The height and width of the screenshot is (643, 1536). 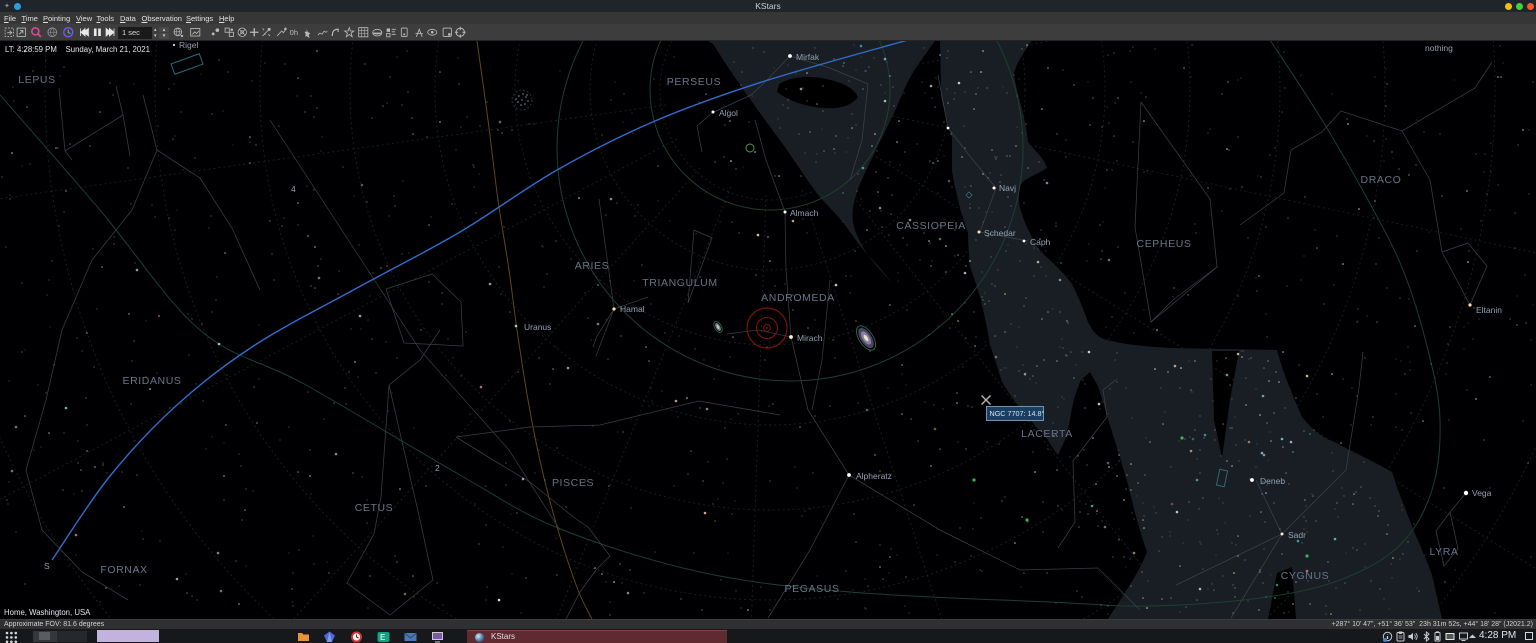 What do you see at coordinates (1007, 188) in the screenshot?
I see `svg-text: Navj` at bounding box center [1007, 188].